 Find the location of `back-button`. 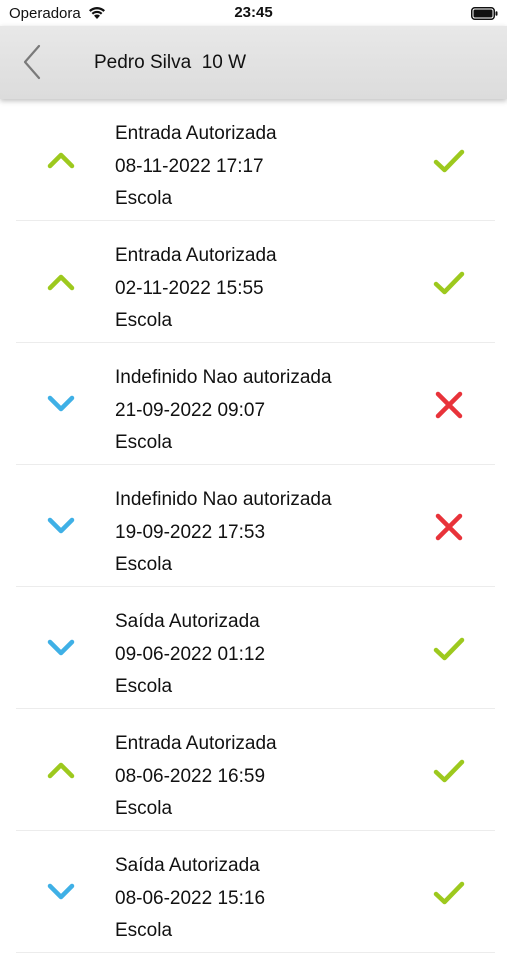

back-button is located at coordinates (33, 62).